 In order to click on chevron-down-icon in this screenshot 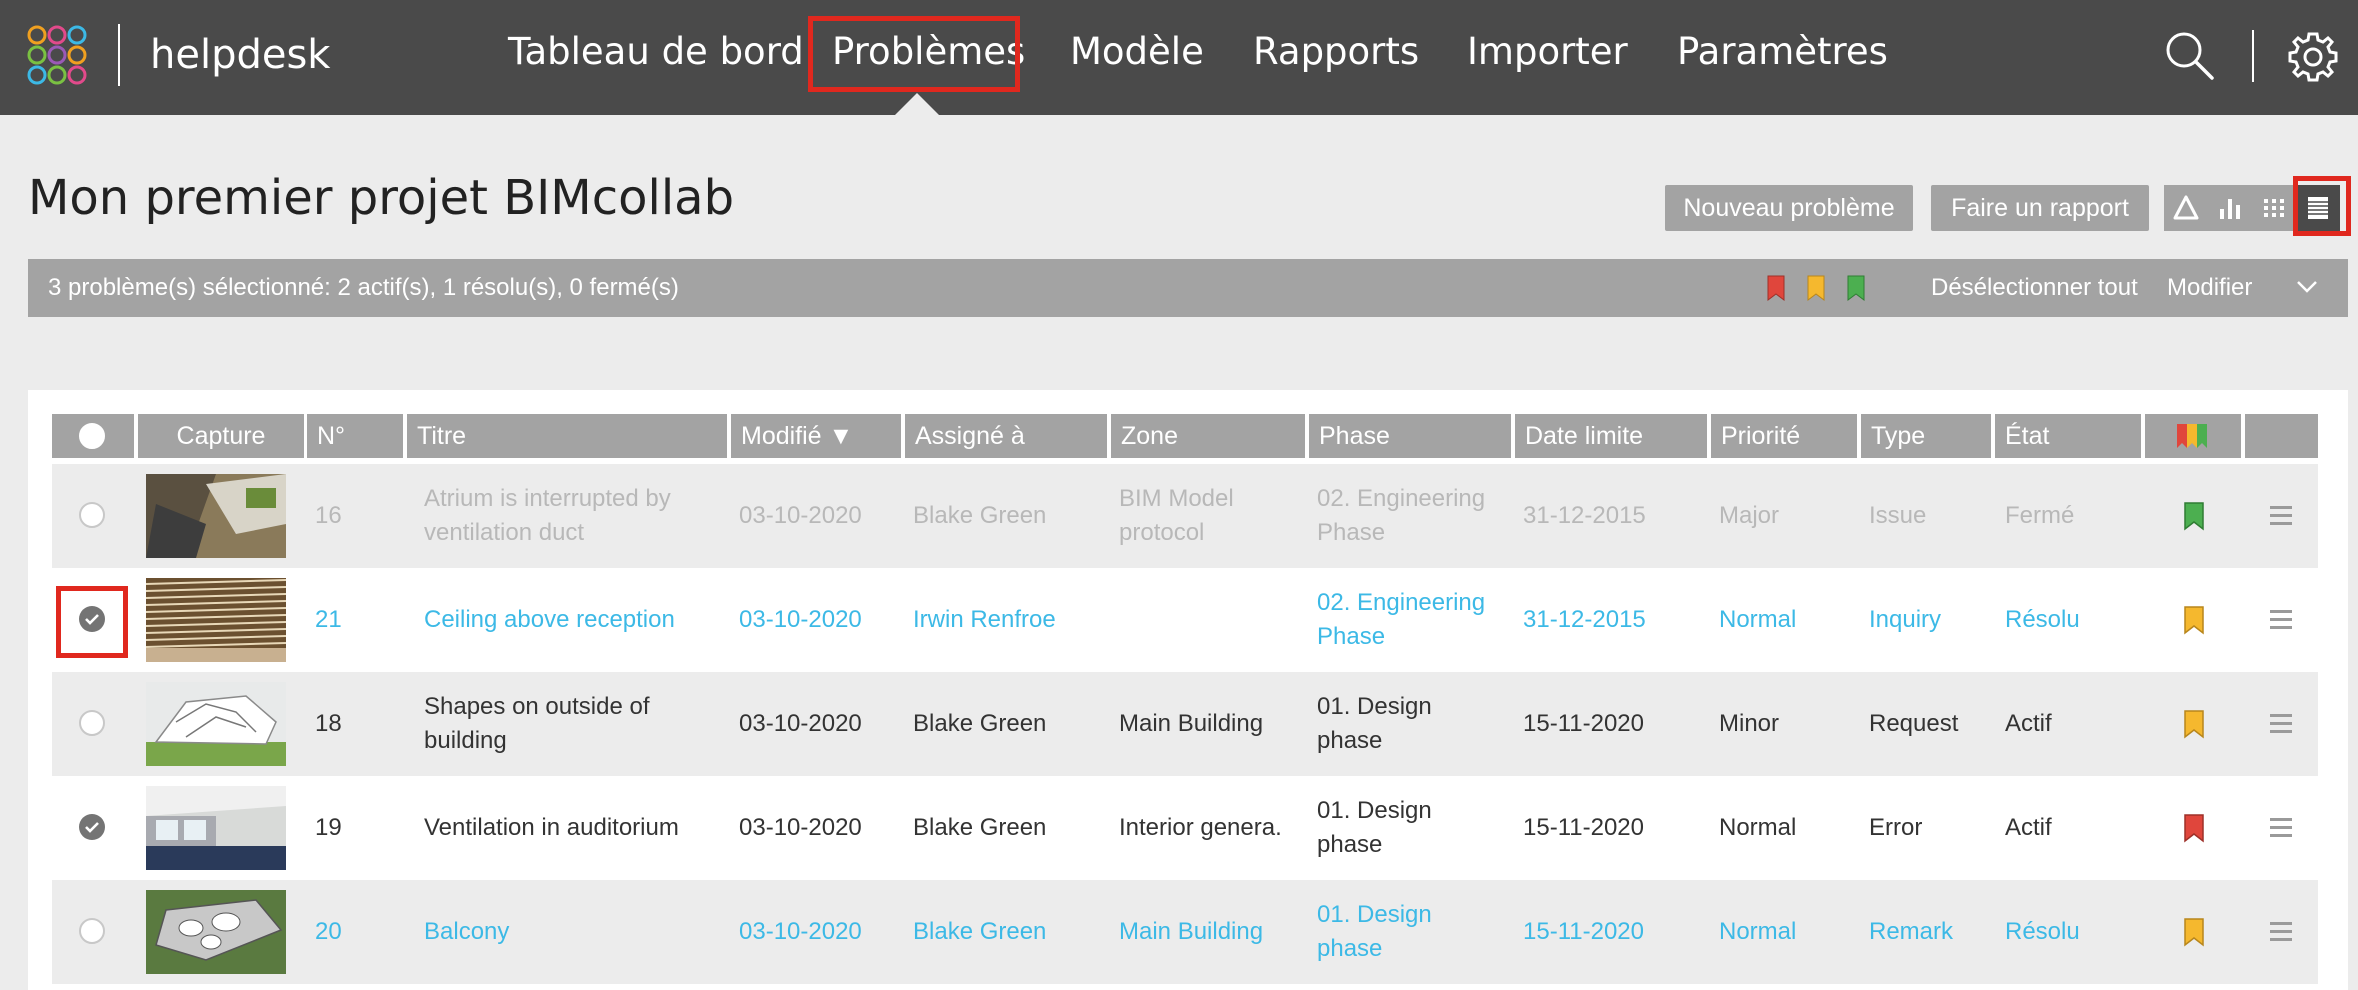, I will do `click(2307, 287)`.